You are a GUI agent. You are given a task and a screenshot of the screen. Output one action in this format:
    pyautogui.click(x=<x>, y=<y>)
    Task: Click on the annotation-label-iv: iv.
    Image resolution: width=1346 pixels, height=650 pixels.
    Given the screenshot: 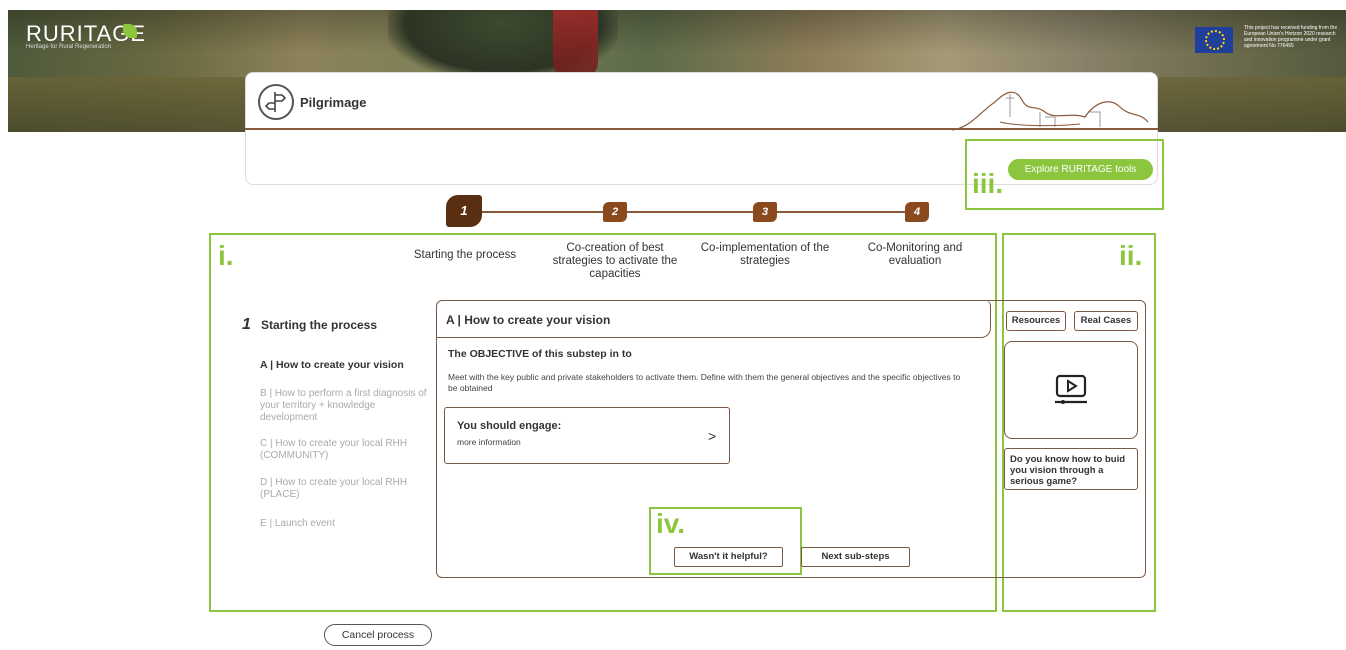 What is the action you would take?
    pyautogui.click(x=671, y=523)
    